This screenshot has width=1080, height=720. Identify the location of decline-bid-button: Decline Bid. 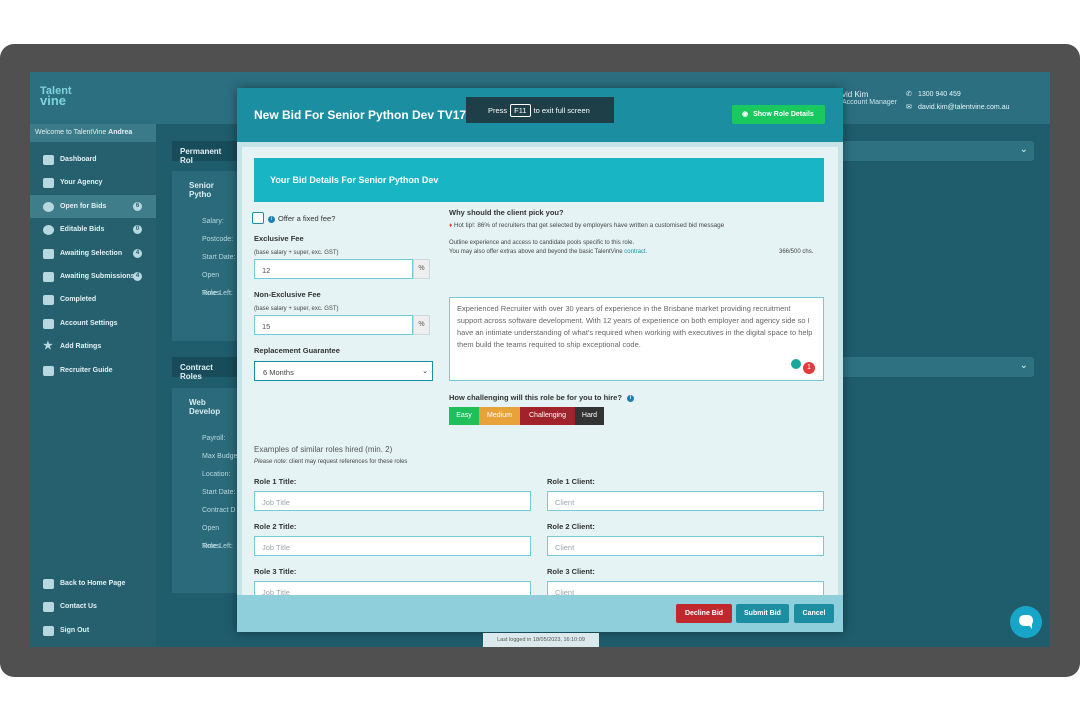
(704, 613).